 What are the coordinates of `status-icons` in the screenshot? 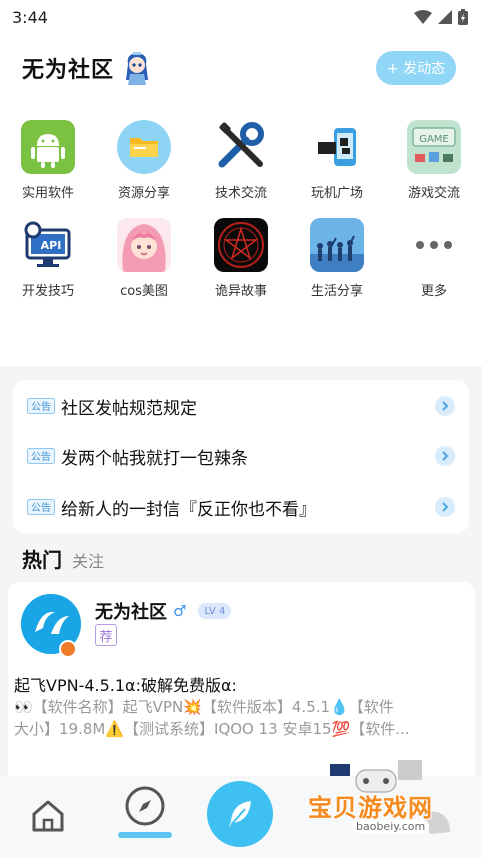 It's located at (441, 17).